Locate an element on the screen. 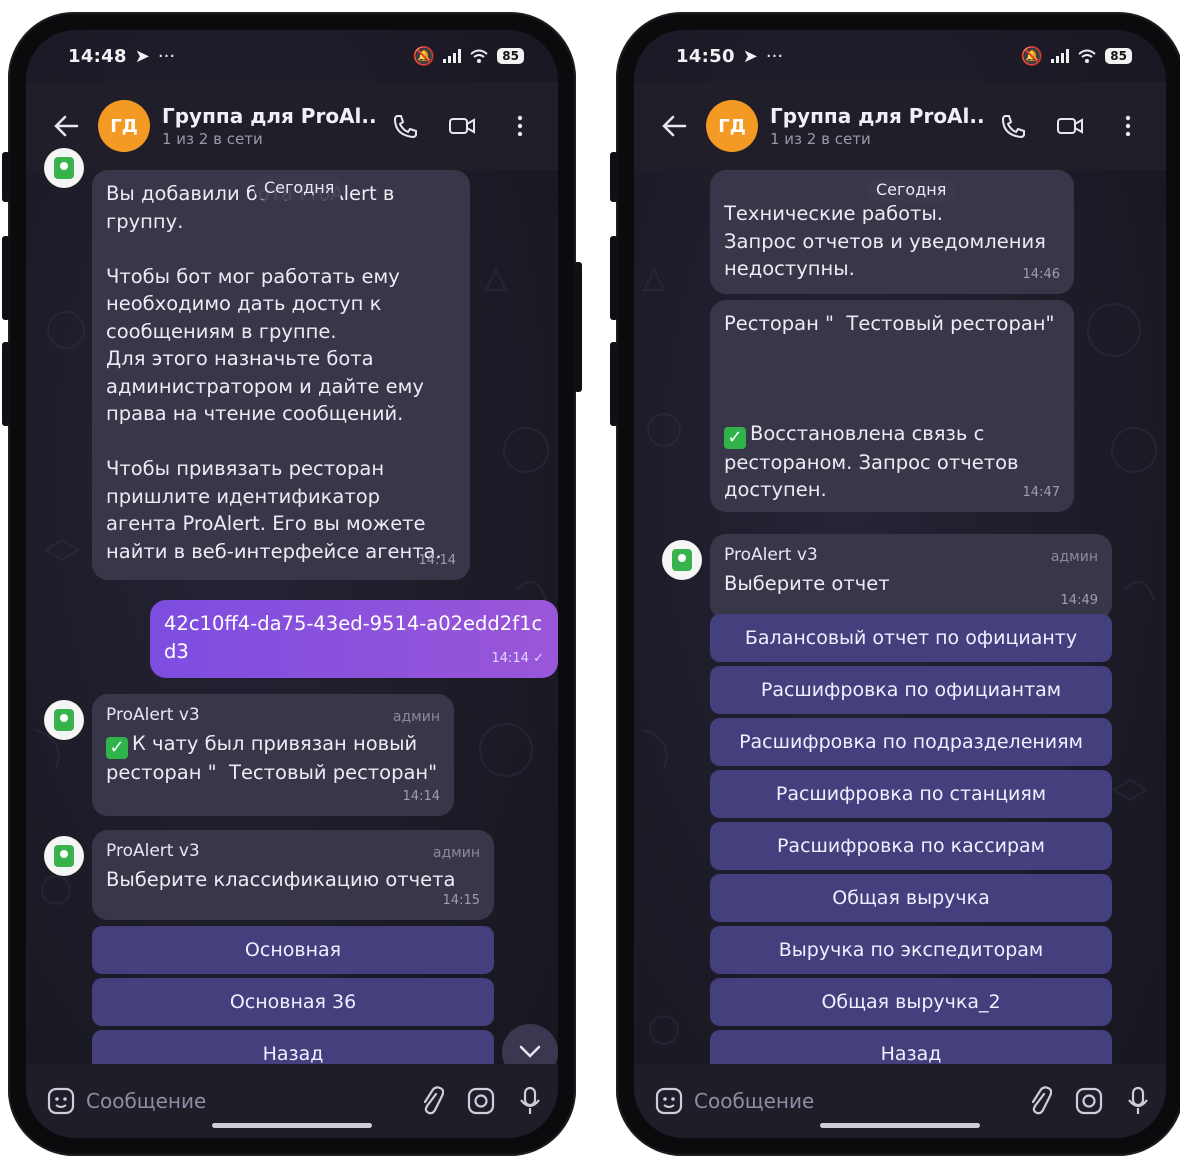  battery-indicator: 85 is located at coordinates (510, 56).